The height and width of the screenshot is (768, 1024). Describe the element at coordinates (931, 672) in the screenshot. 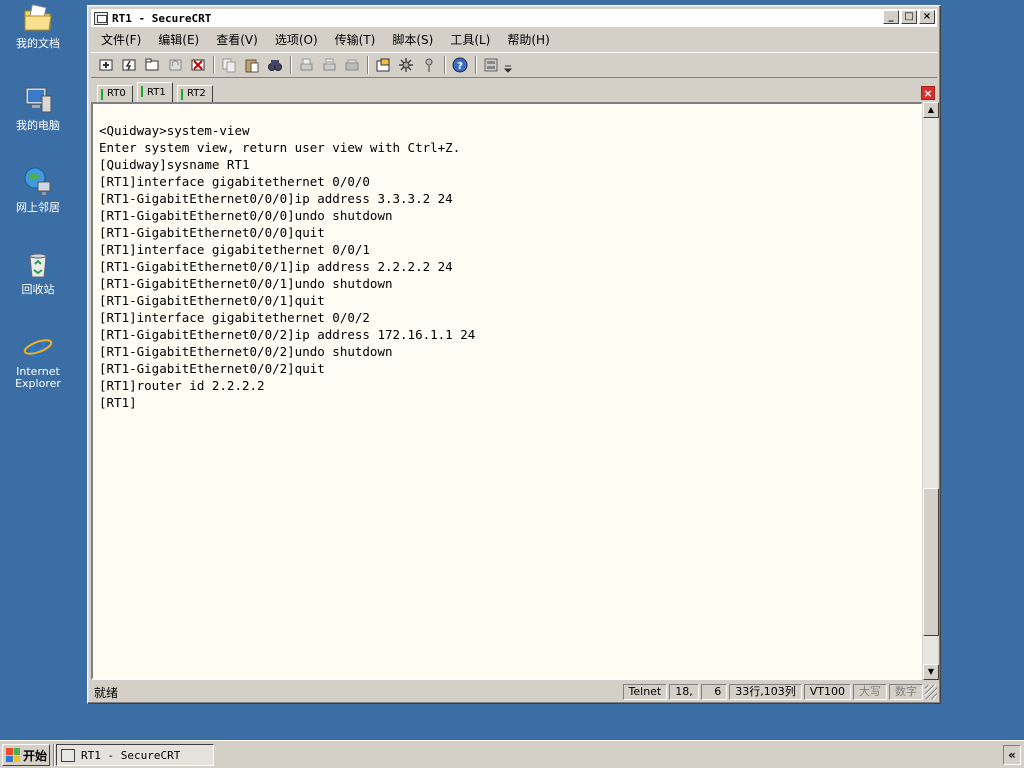

I see `scroll-down-arrow: ▼` at that location.